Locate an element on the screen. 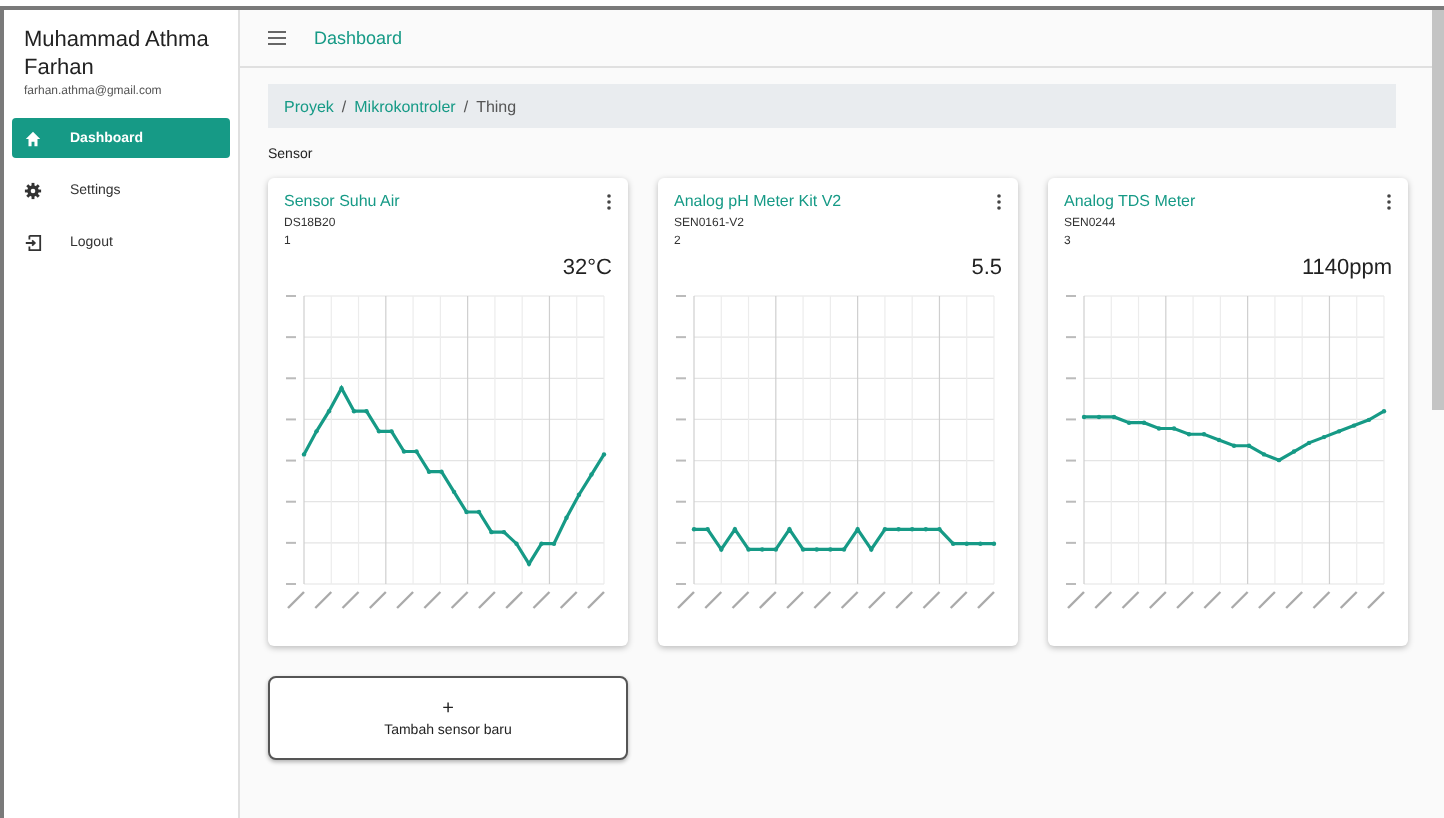  settings-icon is located at coordinates (33, 190).